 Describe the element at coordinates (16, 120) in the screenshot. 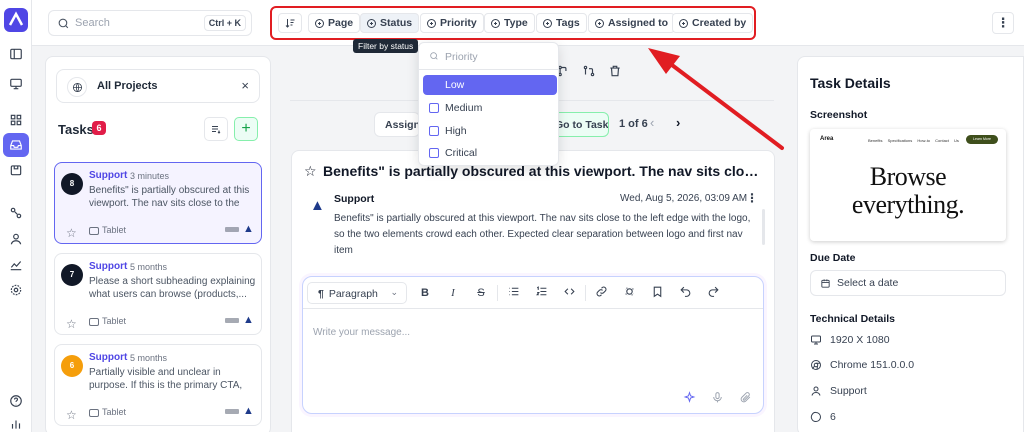

I see `grid-icon` at that location.